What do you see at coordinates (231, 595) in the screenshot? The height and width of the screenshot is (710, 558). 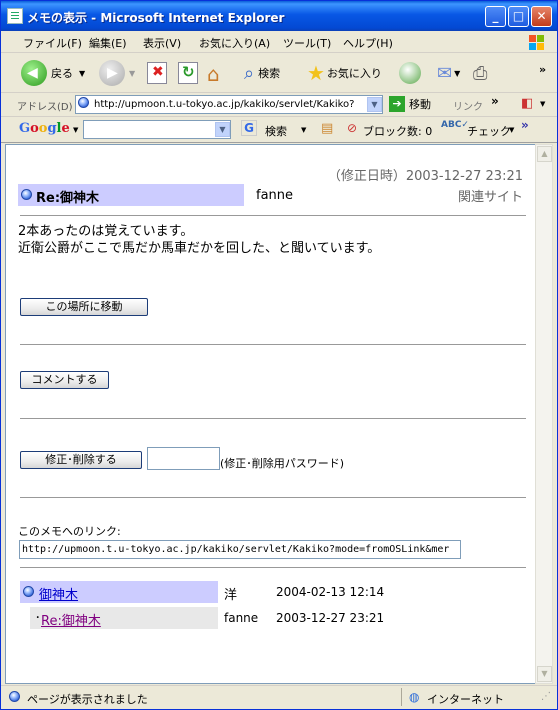 I see `thread-author: 洋` at bounding box center [231, 595].